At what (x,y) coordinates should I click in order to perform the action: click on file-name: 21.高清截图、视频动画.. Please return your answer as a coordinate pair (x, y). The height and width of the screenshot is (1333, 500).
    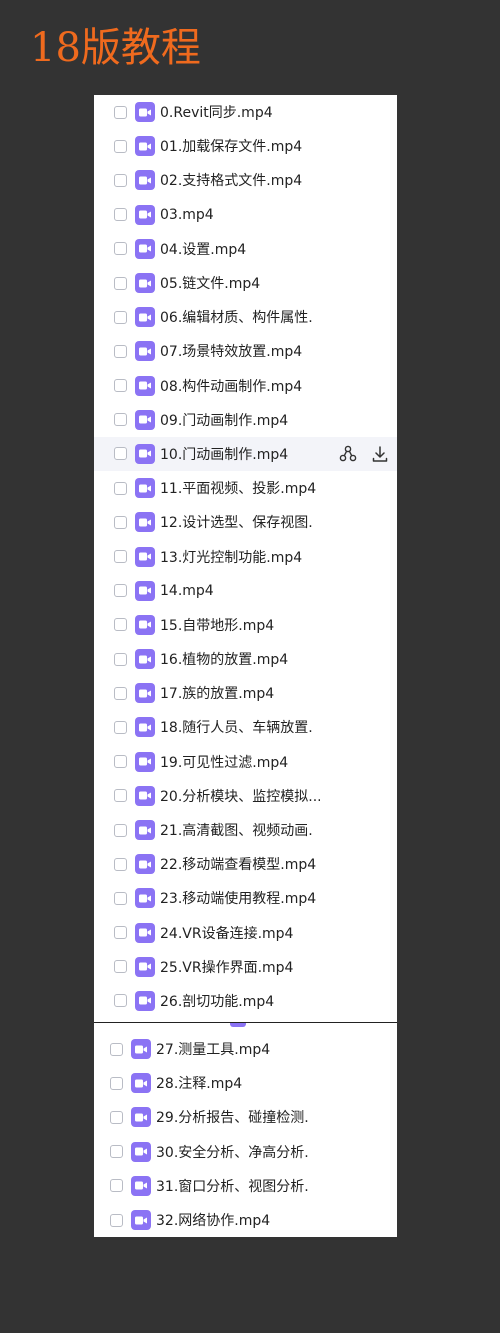
    Looking at the image, I should click on (236, 831).